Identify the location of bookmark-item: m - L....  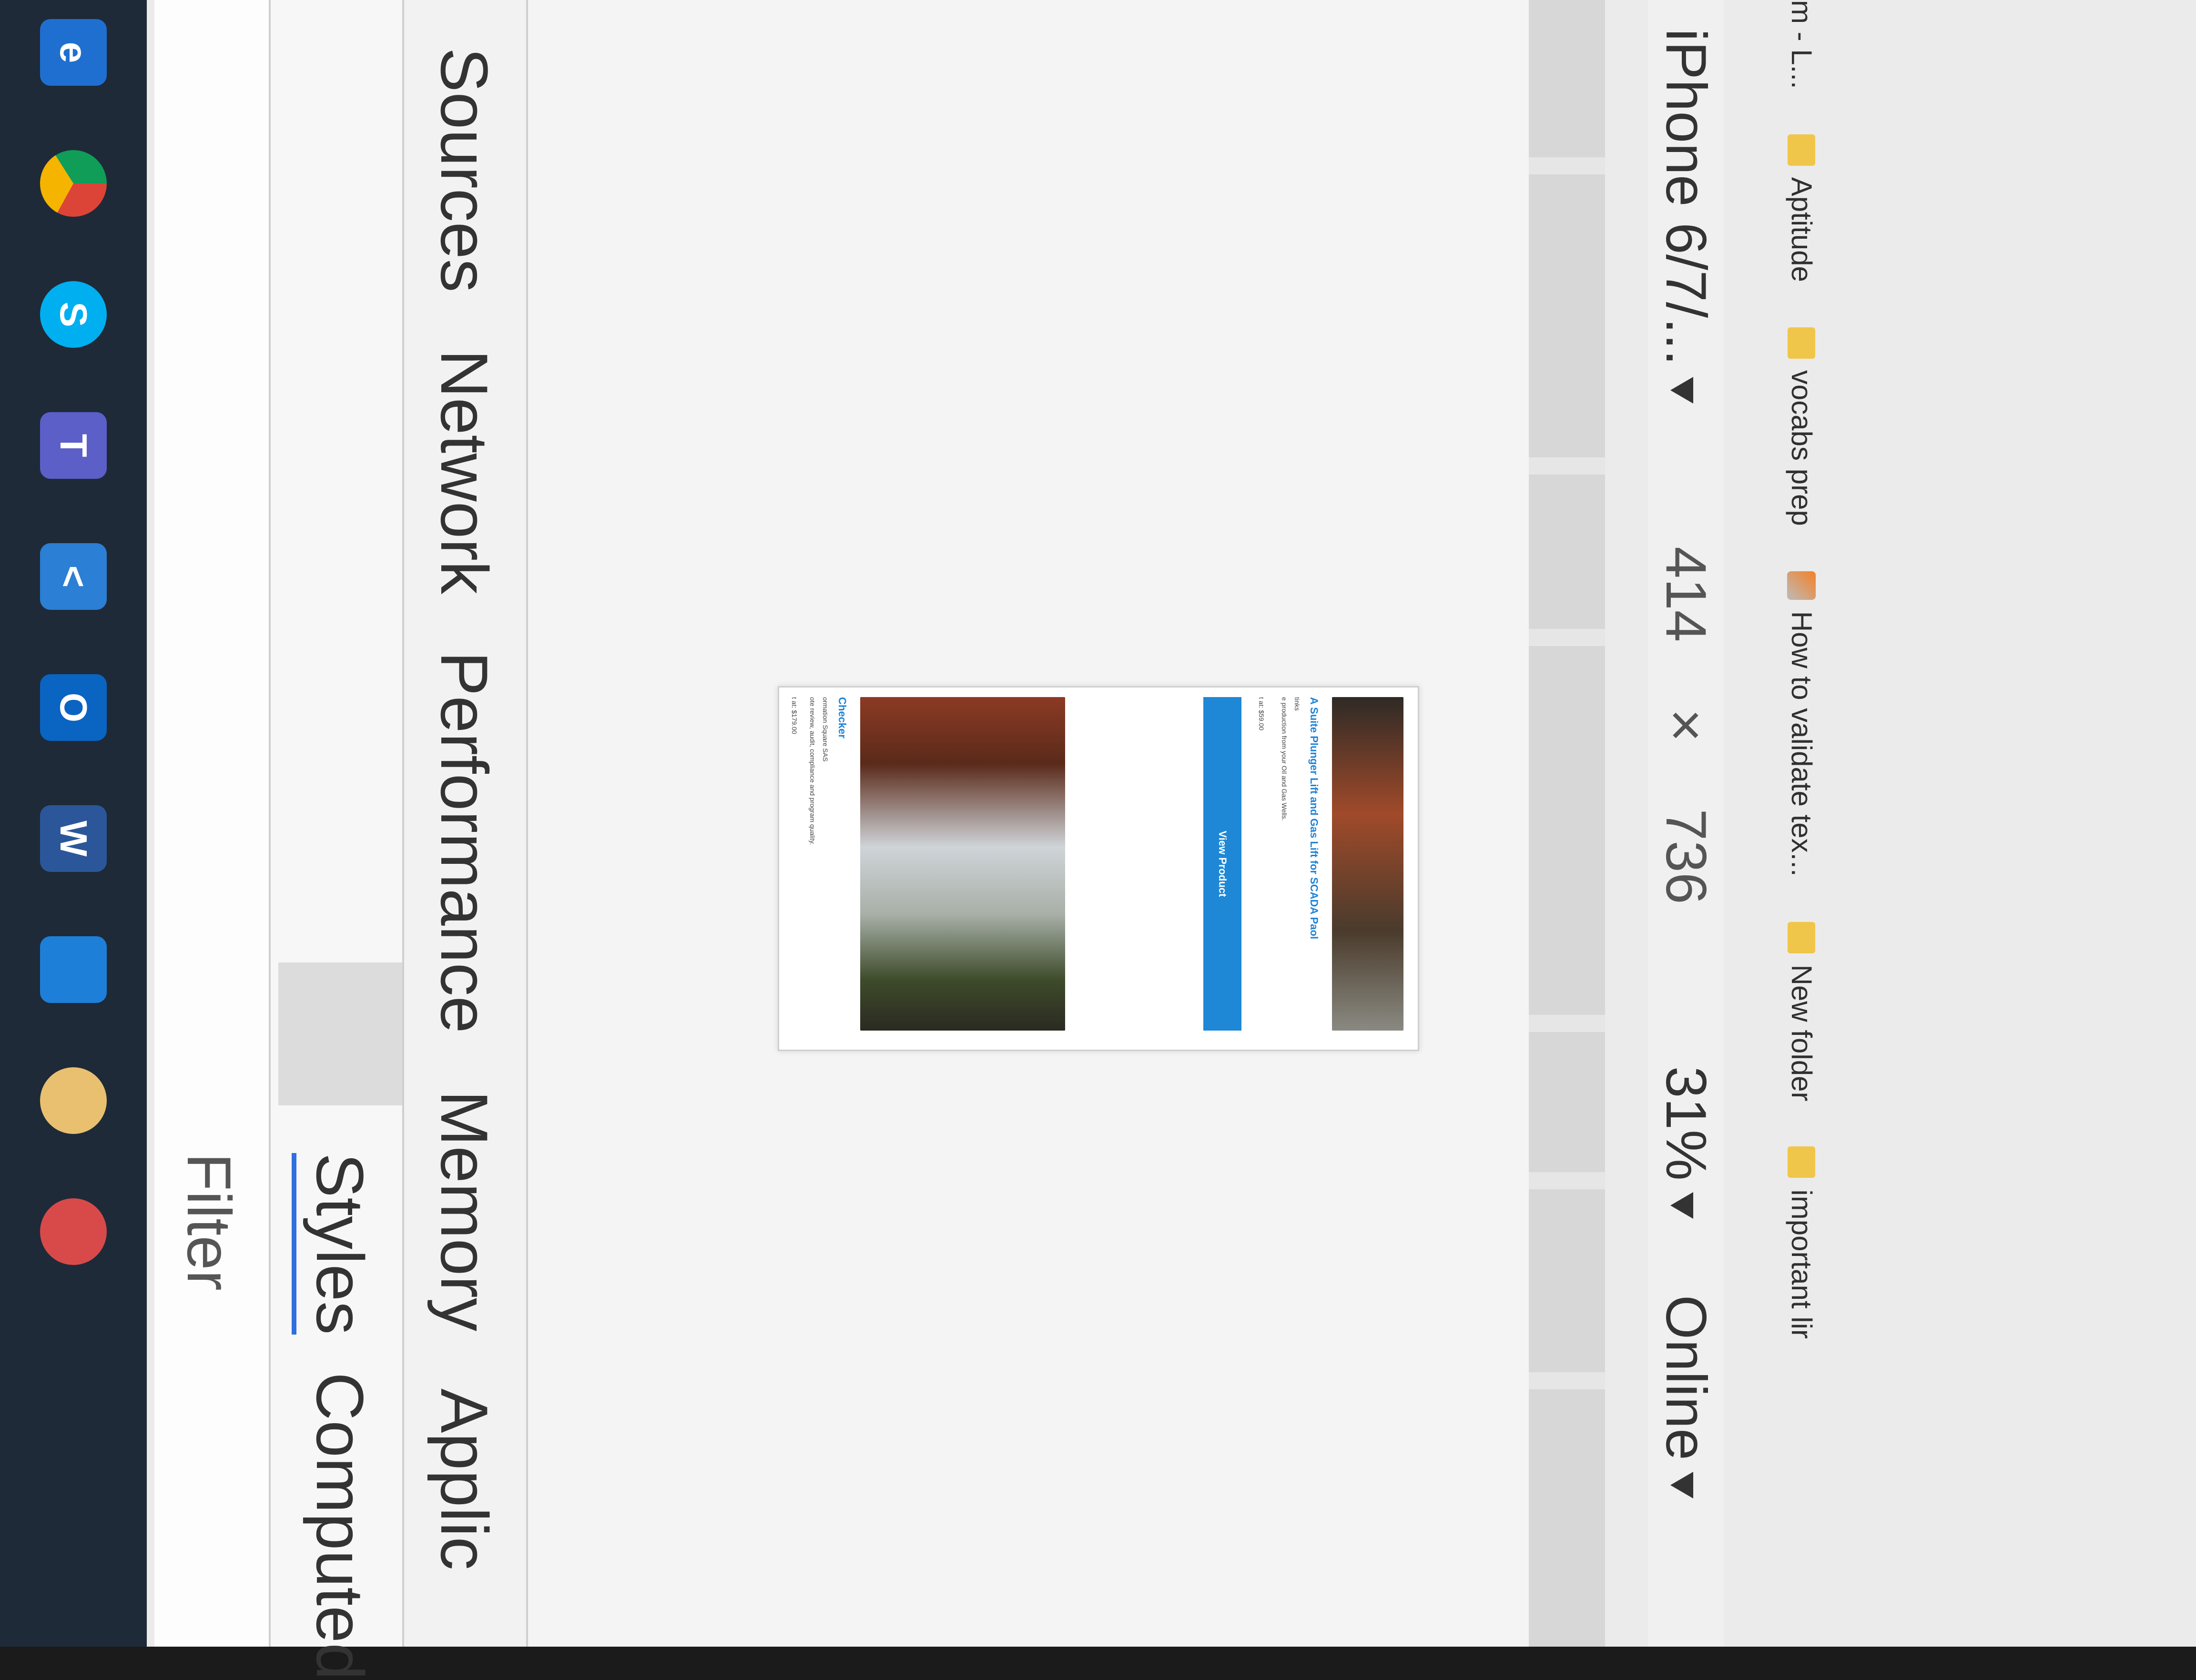
(1802, 45).